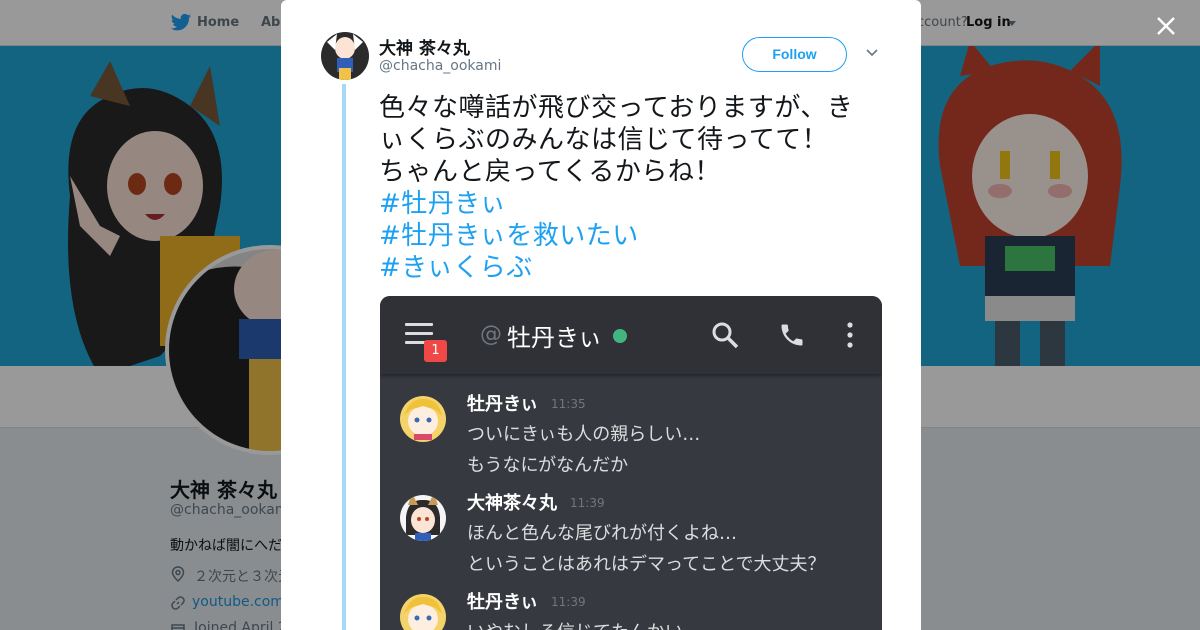 This screenshot has width=1200, height=630. What do you see at coordinates (1165, 25) in the screenshot?
I see `close-icon` at bounding box center [1165, 25].